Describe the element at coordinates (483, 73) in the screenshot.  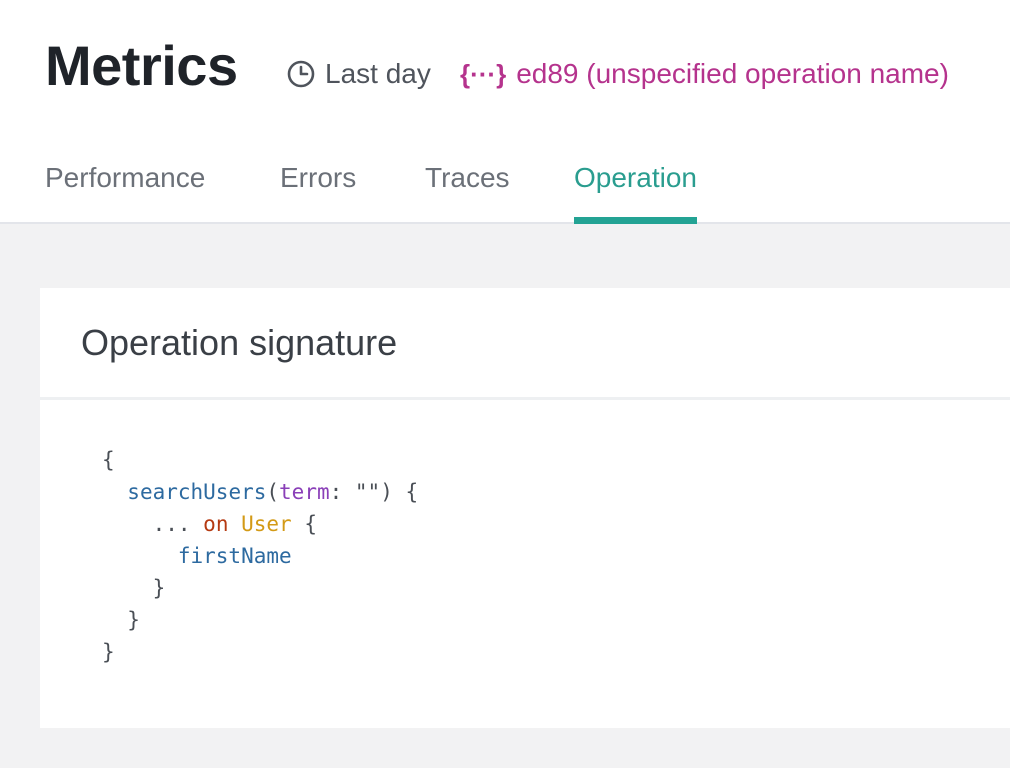
I see `operation-icon: {···}` at that location.